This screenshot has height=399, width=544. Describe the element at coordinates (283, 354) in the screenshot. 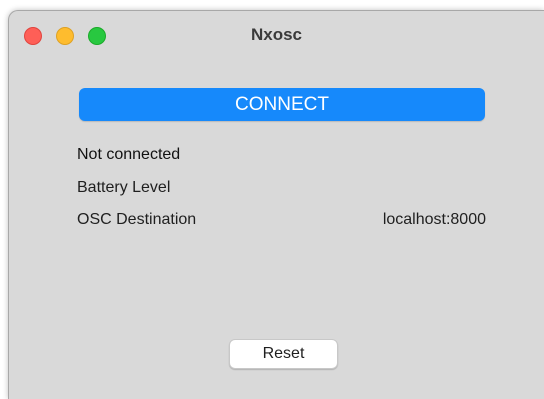

I see `reset-button: Reset` at that location.